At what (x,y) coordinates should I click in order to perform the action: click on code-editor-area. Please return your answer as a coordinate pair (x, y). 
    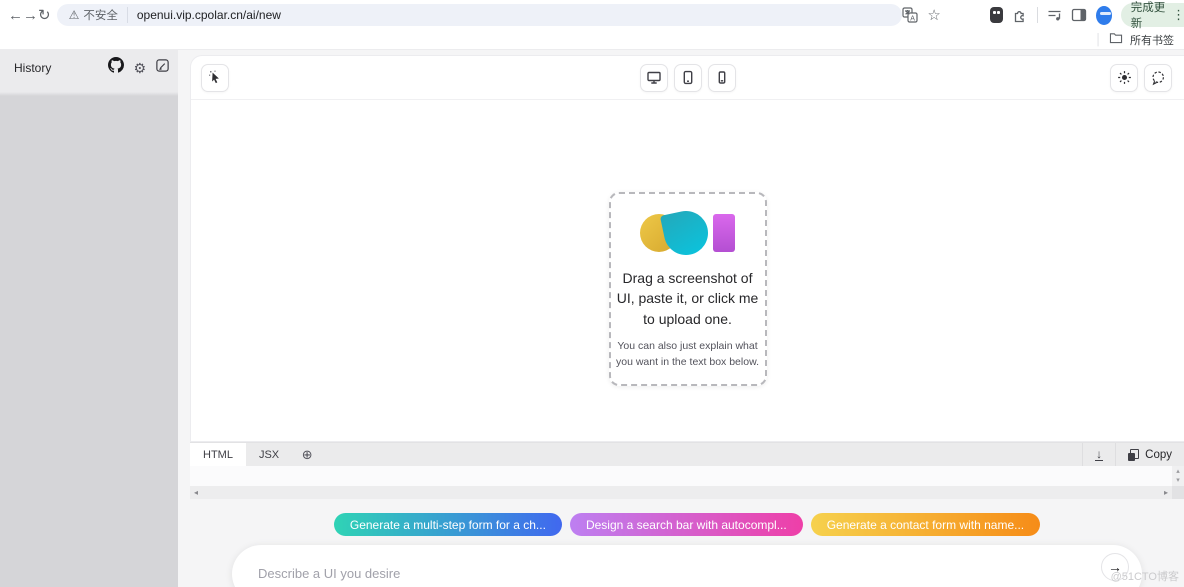
    Looking at the image, I should click on (681, 476).